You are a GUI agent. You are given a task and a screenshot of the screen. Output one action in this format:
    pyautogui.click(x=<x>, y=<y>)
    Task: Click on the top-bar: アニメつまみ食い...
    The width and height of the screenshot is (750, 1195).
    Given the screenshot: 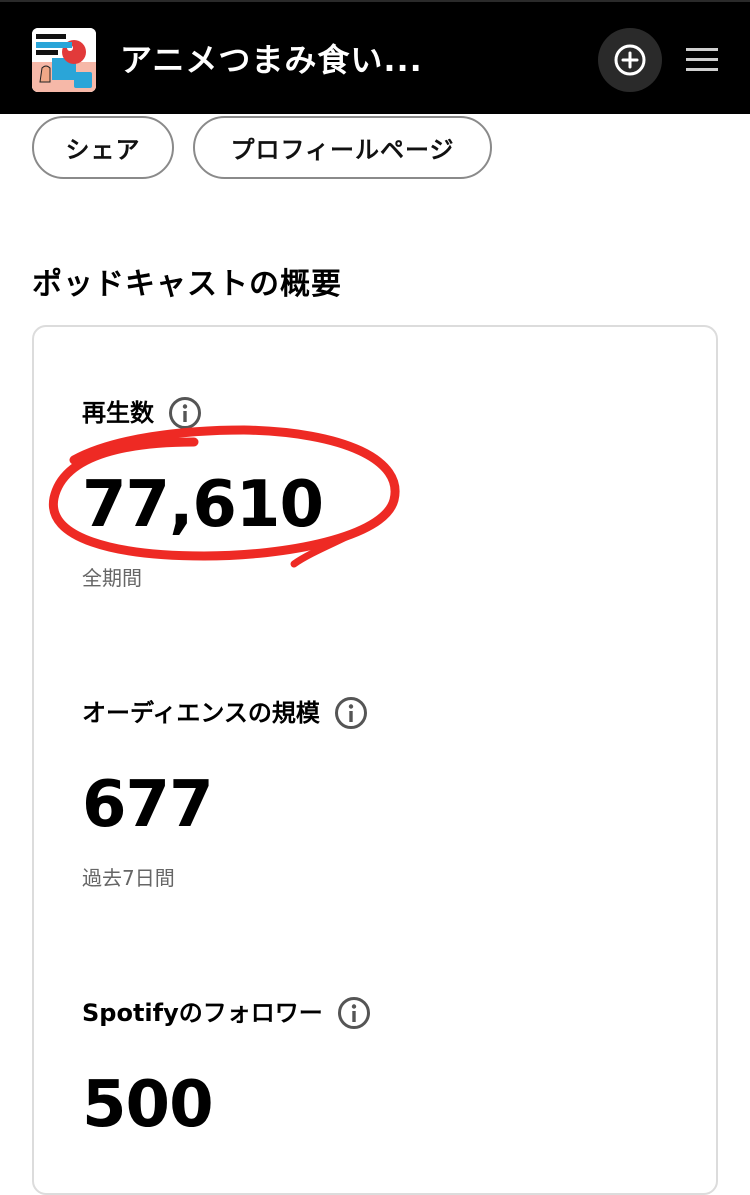 What is the action you would take?
    pyautogui.click(x=375, y=57)
    